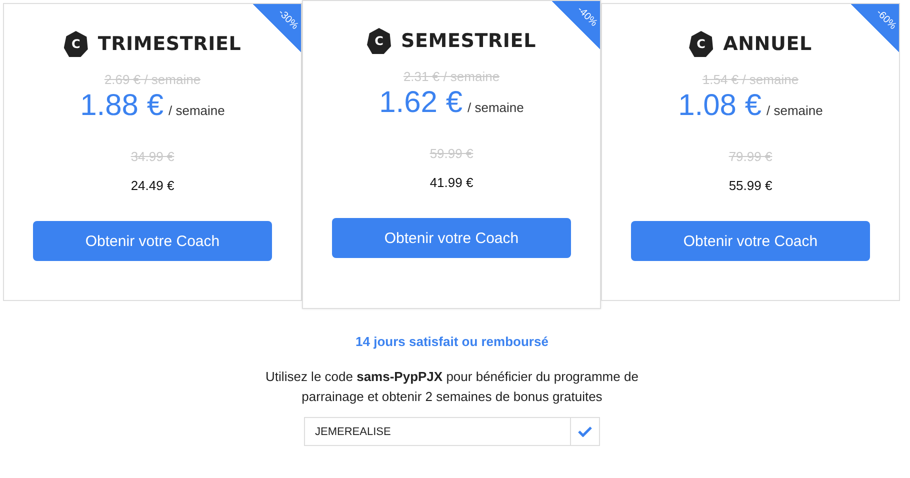 Image resolution: width=910 pixels, height=478 pixels. I want to click on total-price: 41.99 €, so click(452, 182).